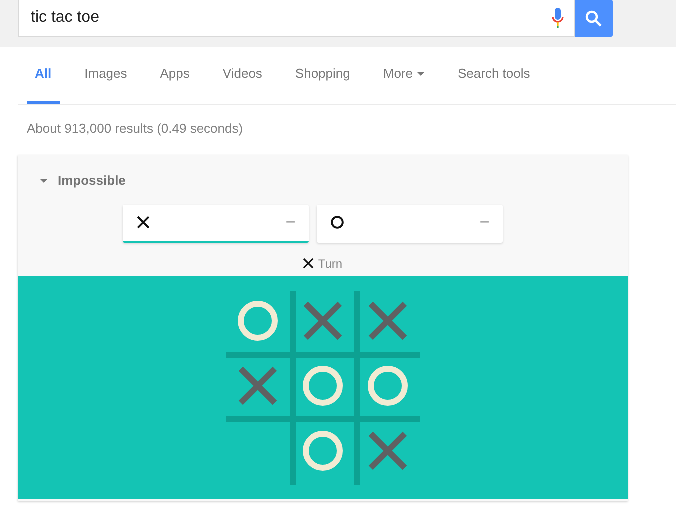  Describe the element at coordinates (404, 75) in the screenshot. I see `search-tab: More` at that location.